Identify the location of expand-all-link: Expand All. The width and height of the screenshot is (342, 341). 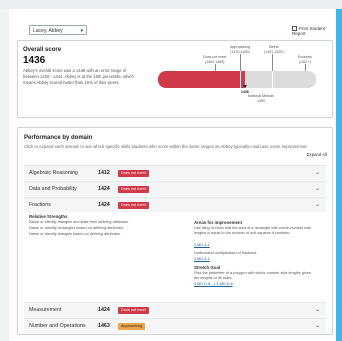
(317, 154).